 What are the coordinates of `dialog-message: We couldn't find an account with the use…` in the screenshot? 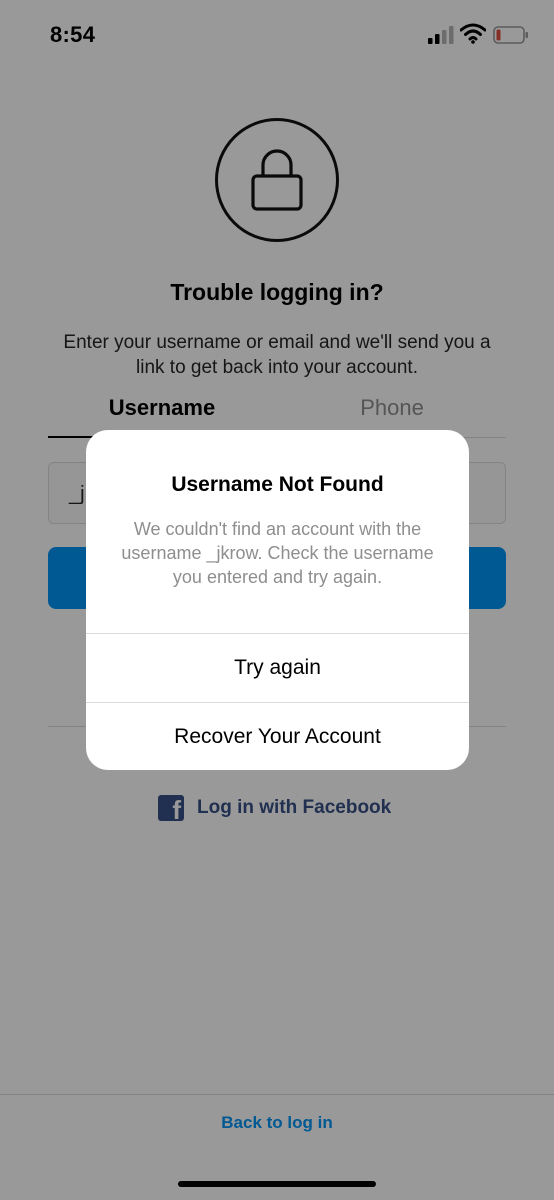 It's located at (277, 553).